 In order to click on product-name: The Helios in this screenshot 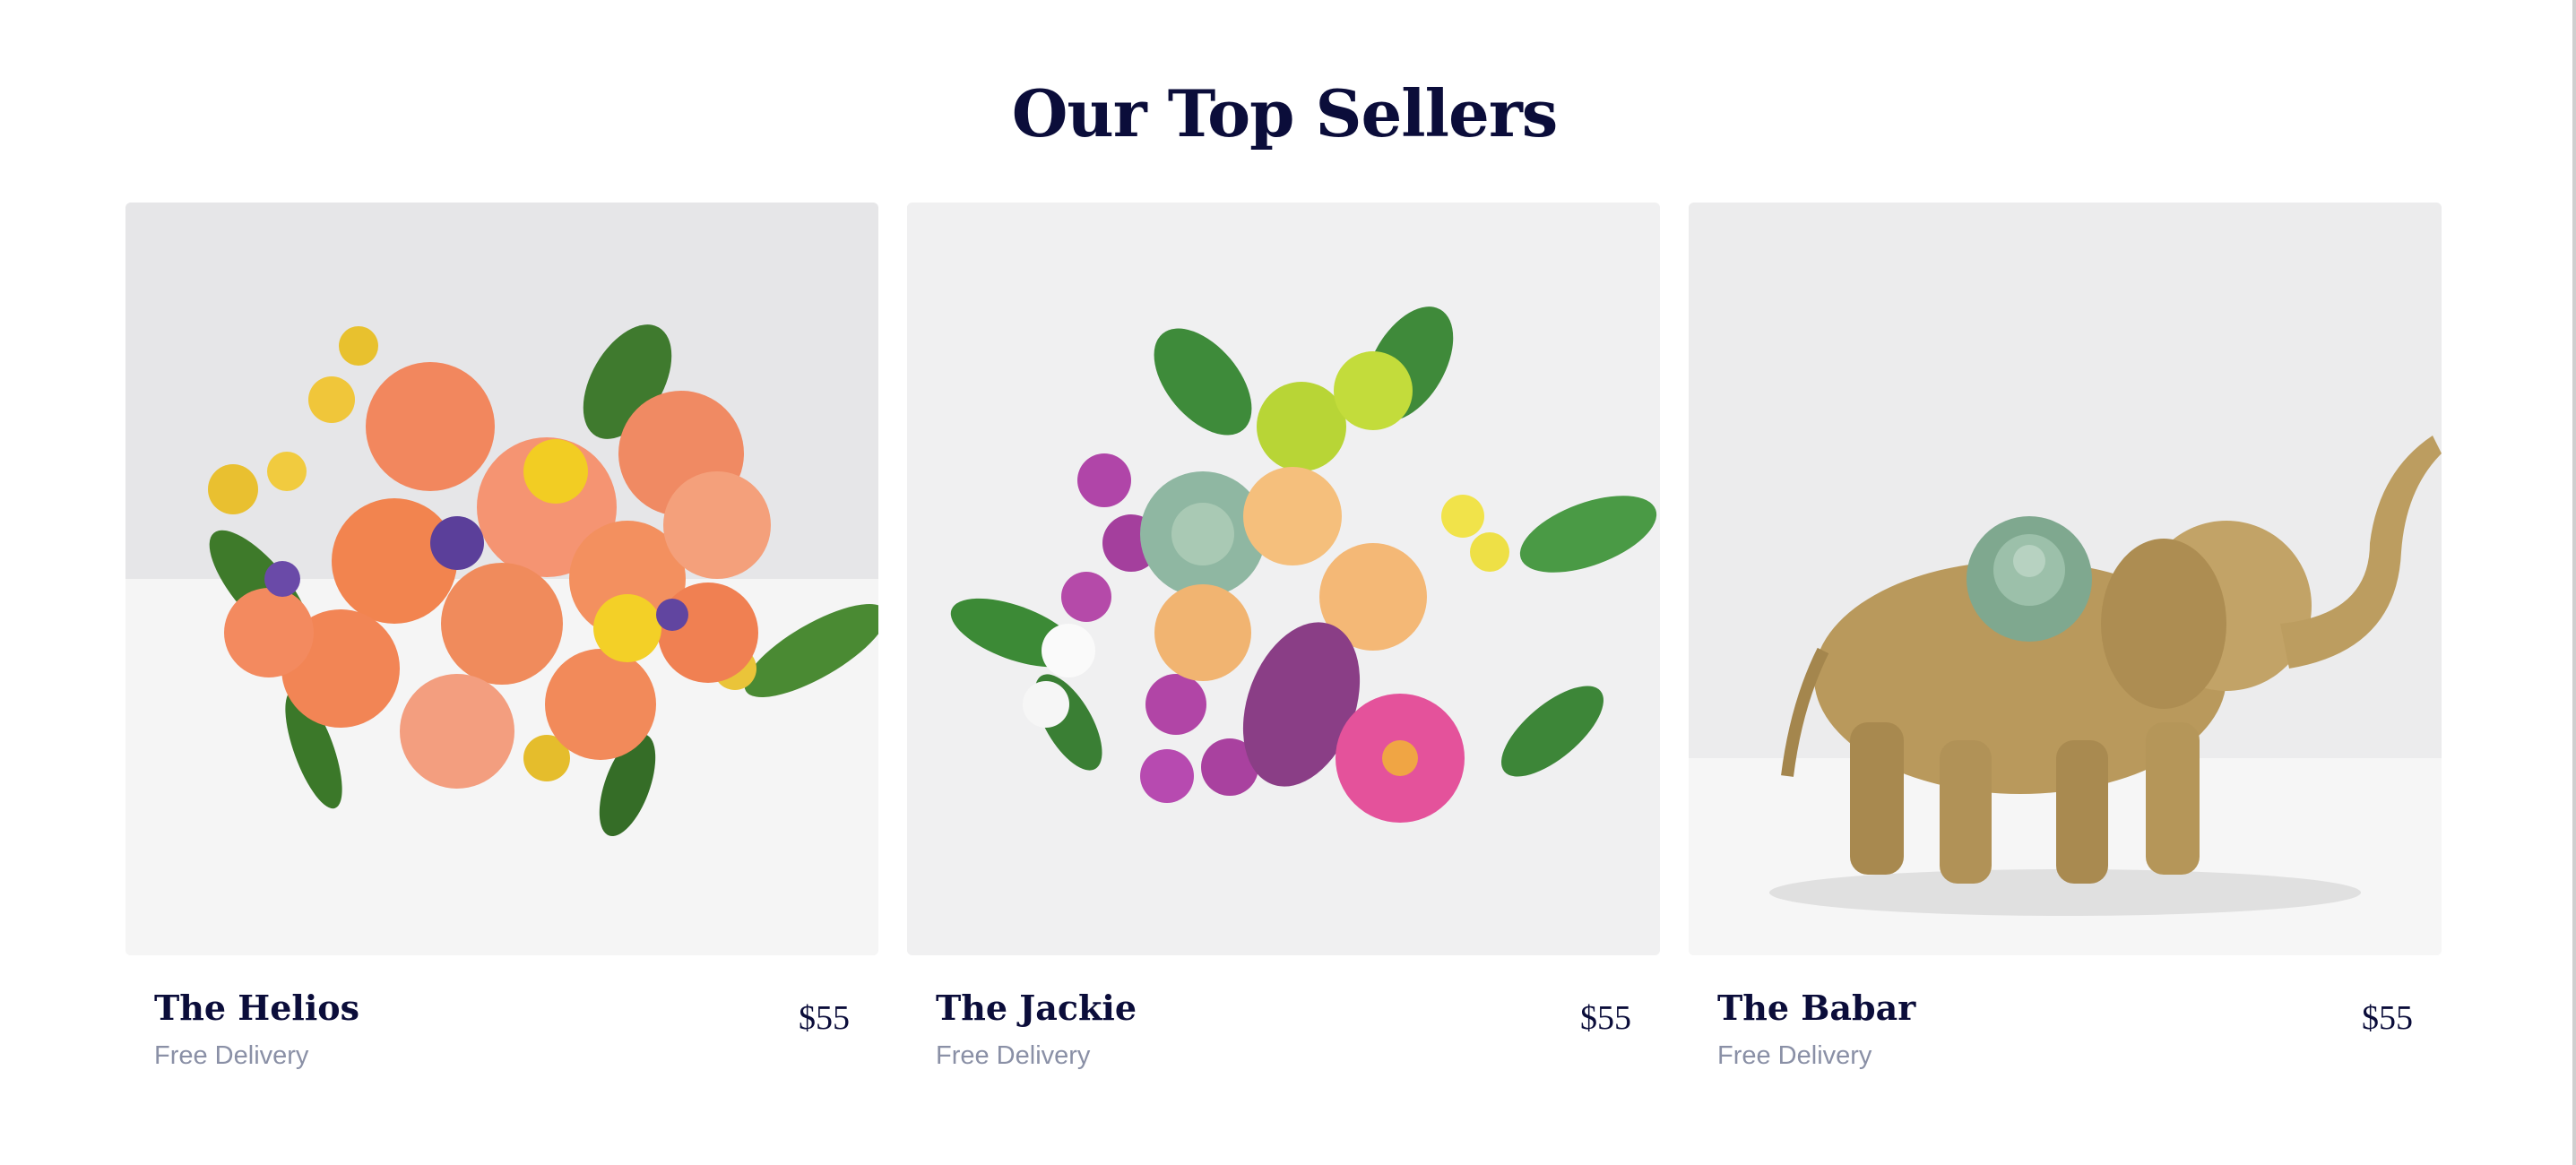, I will do `click(256, 1008)`.